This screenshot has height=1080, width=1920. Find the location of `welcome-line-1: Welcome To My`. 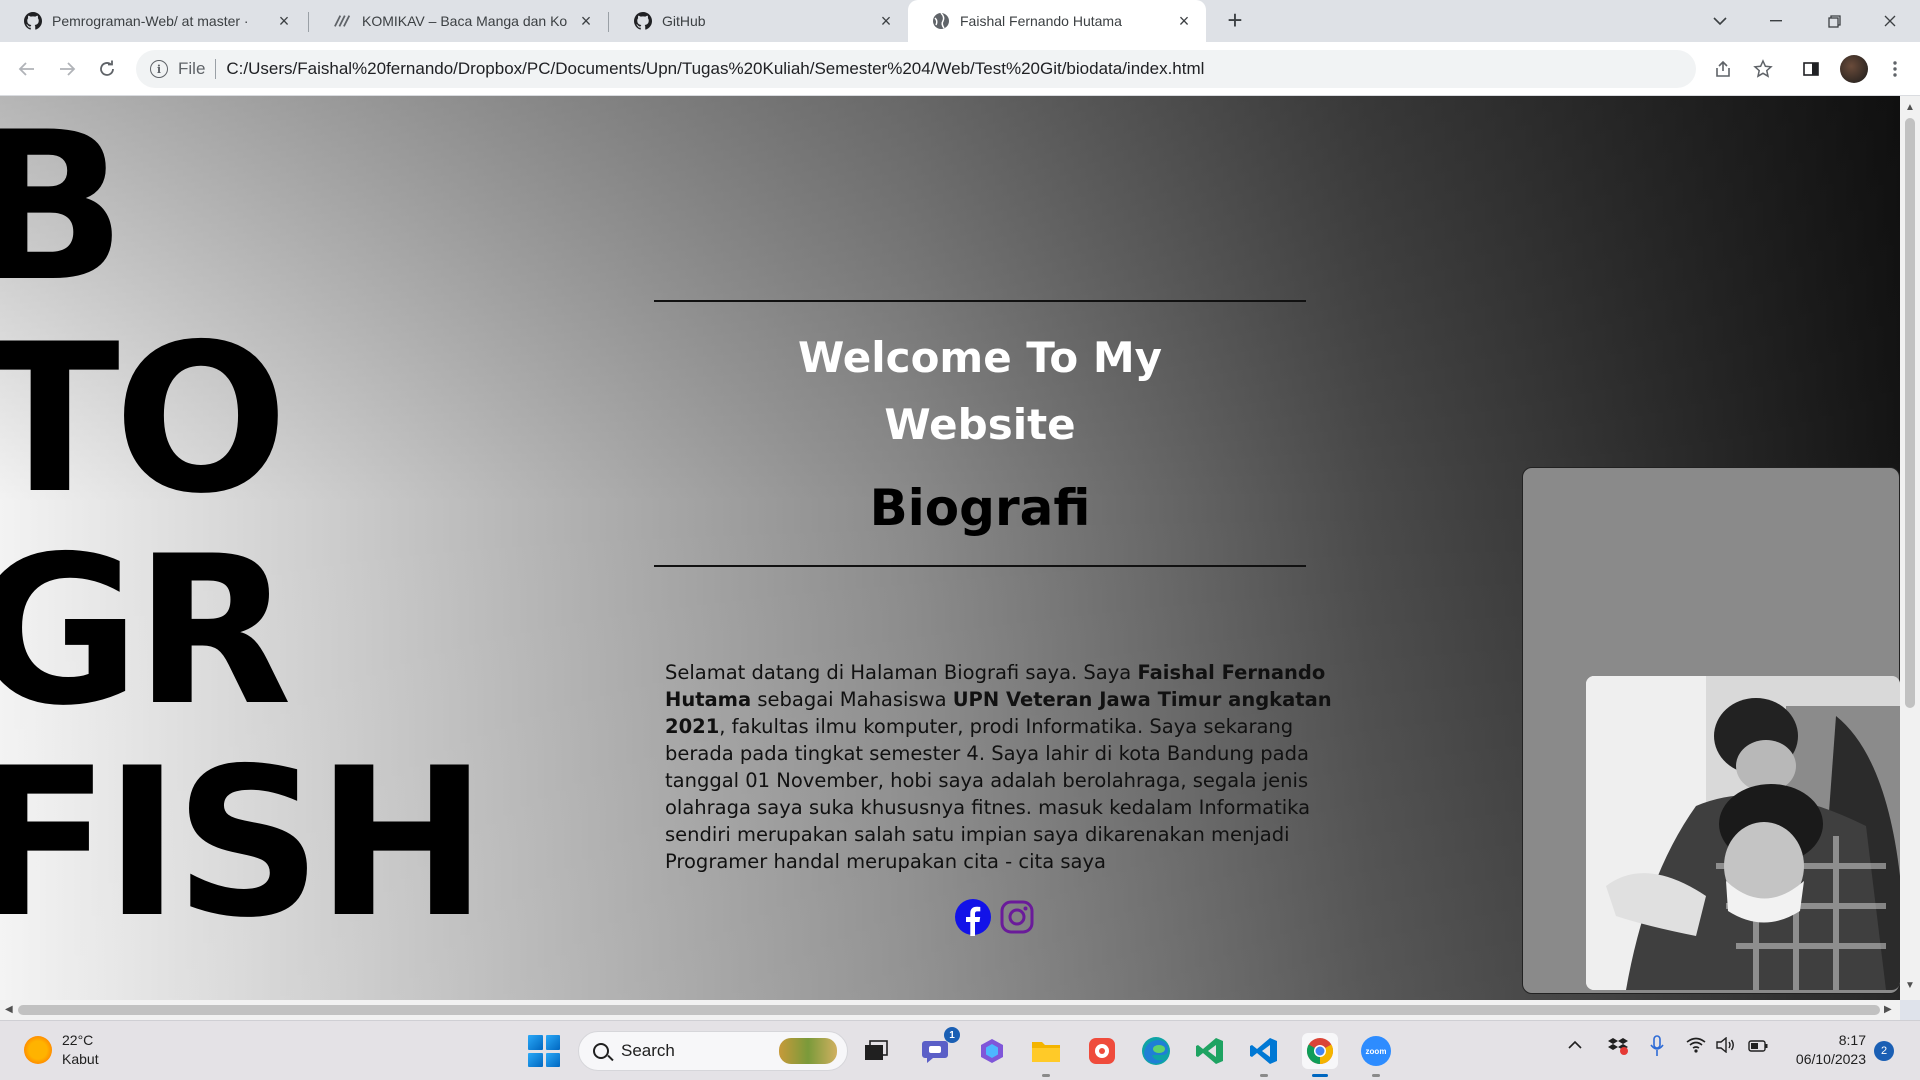

welcome-line-1: Welcome To My is located at coordinates (980, 357).